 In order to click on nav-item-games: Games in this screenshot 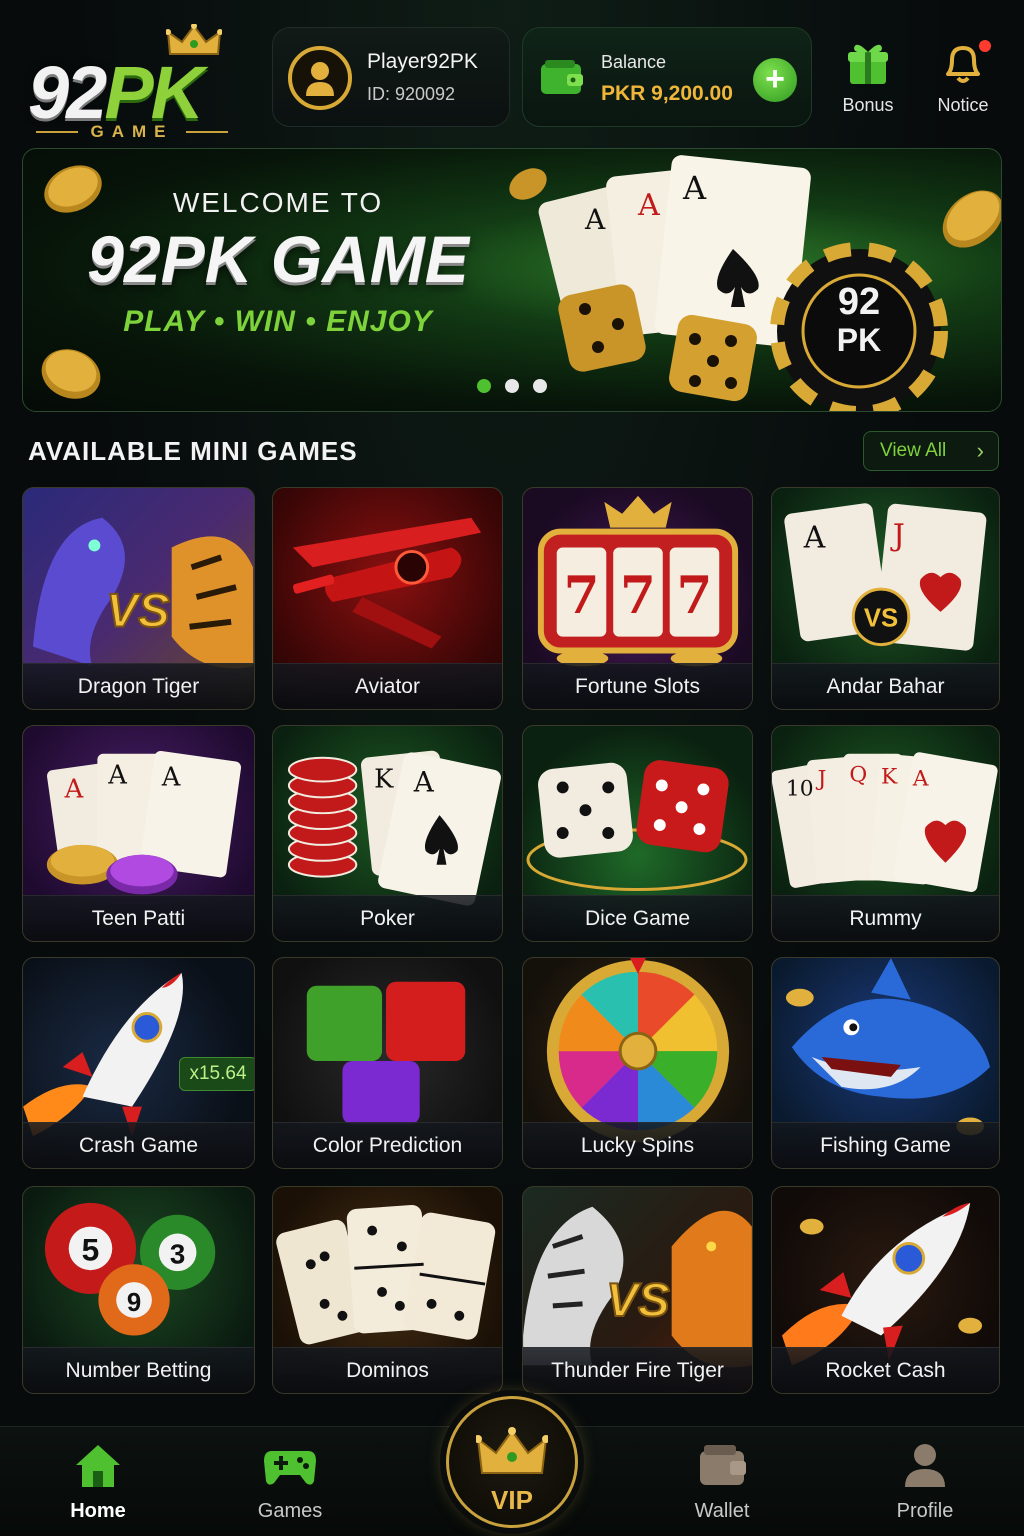, I will do `click(290, 1482)`.